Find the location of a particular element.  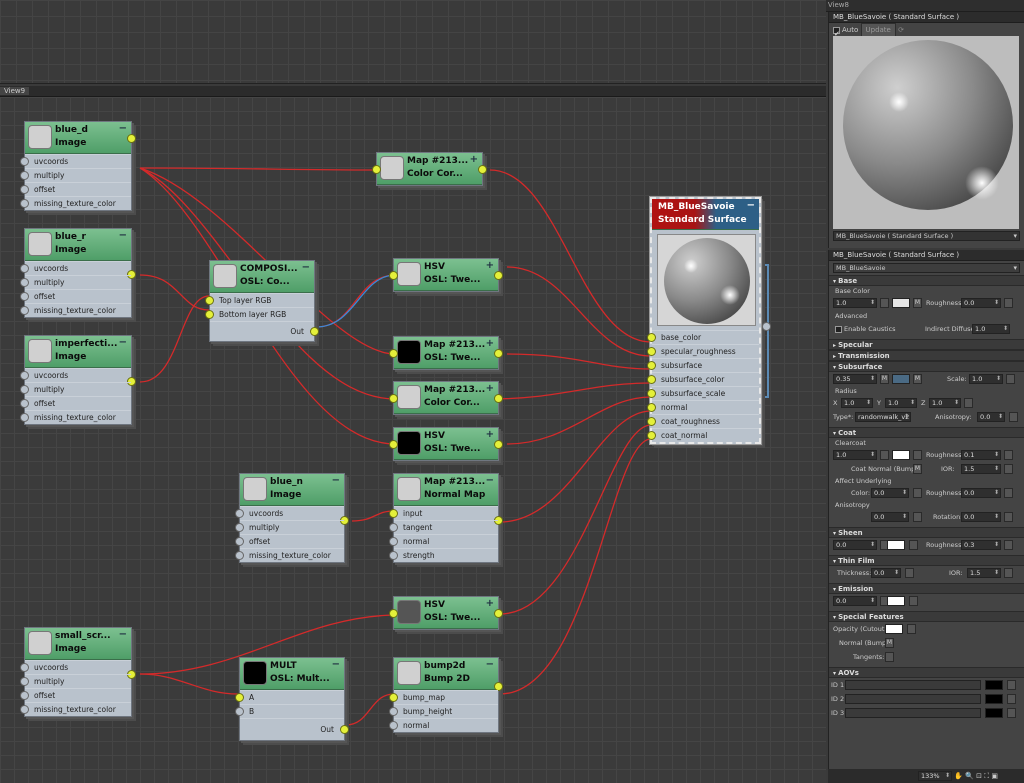

sheen-roughness-spinner: 0.3 is located at coordinates (981, 545).